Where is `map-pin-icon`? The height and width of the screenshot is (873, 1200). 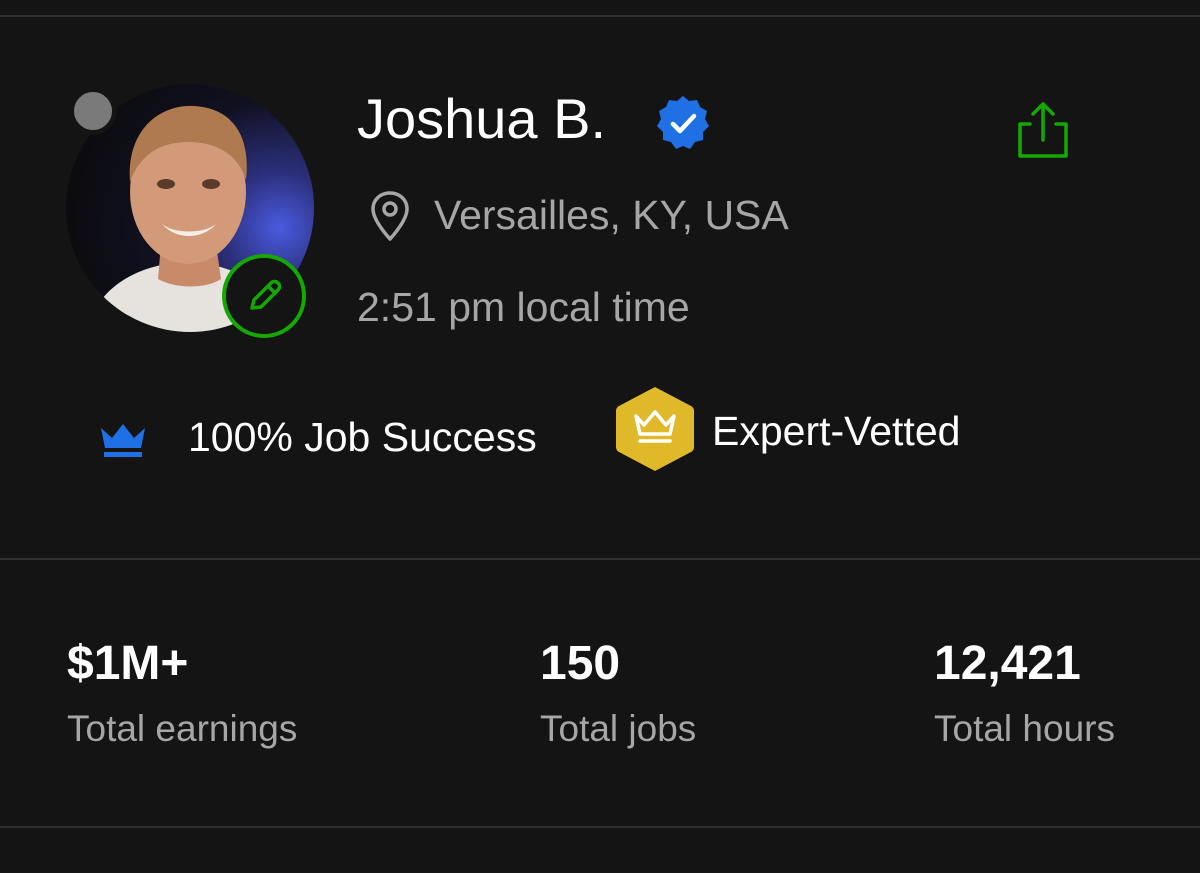
map-pin-icon is located at coordinates (390, 216).